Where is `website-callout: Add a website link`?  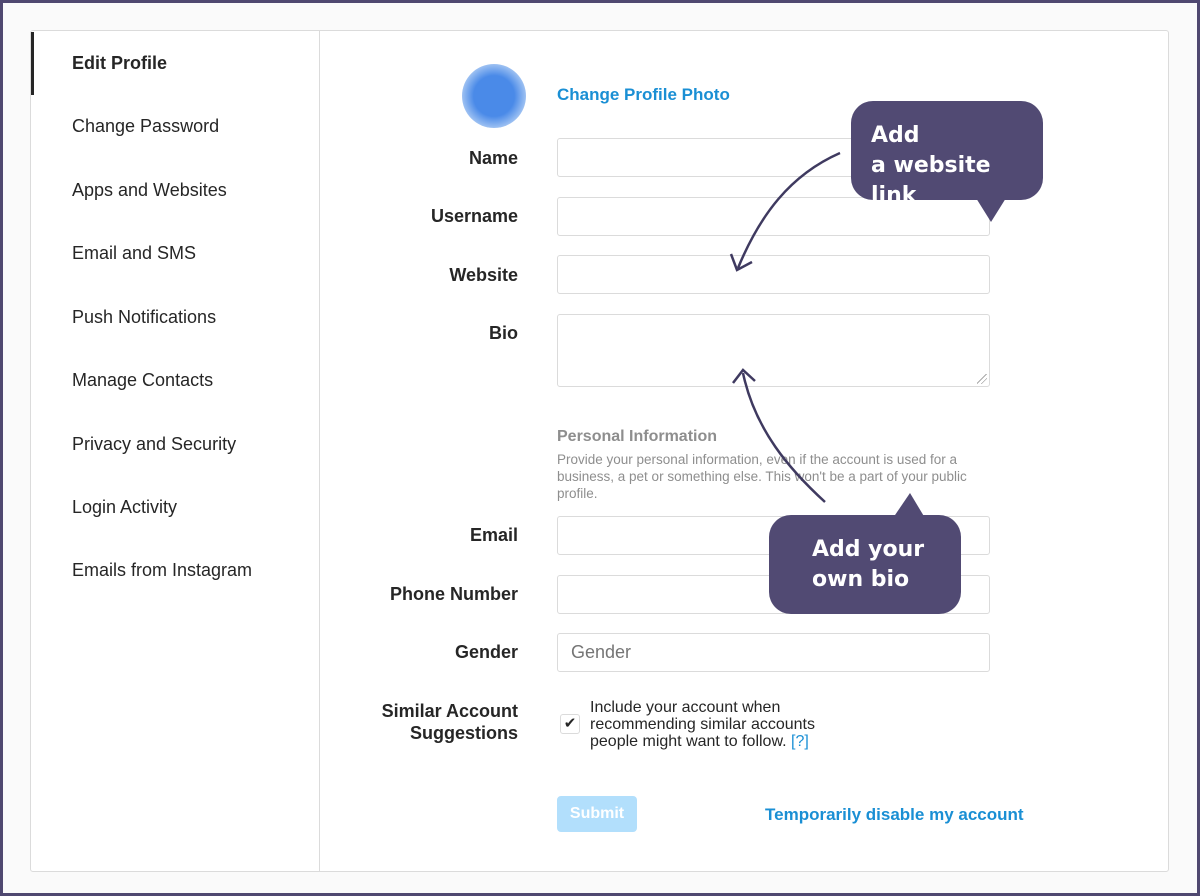 website-callout: Add a website link is located at coordinates (947, 154).